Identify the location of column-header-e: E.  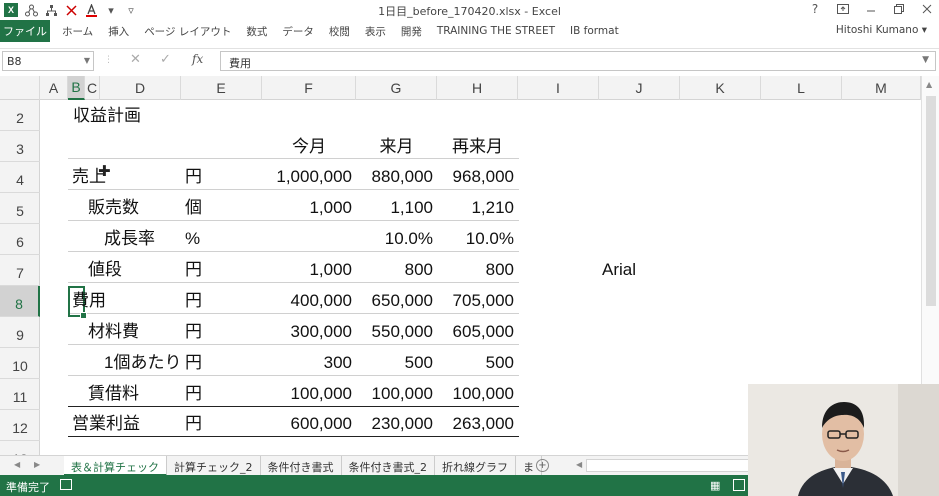
(221, 88).